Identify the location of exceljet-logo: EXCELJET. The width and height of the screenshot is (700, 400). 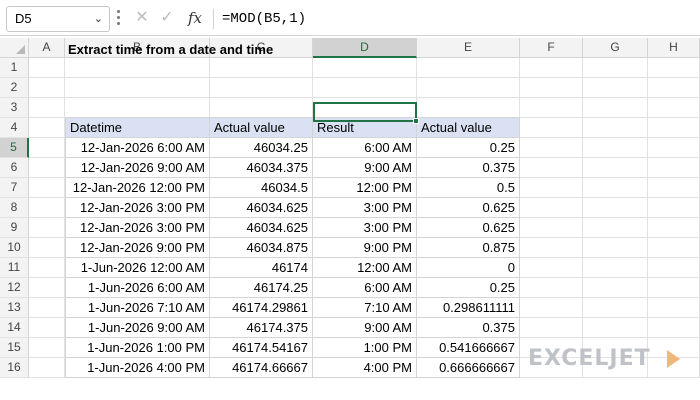
(589, 358).